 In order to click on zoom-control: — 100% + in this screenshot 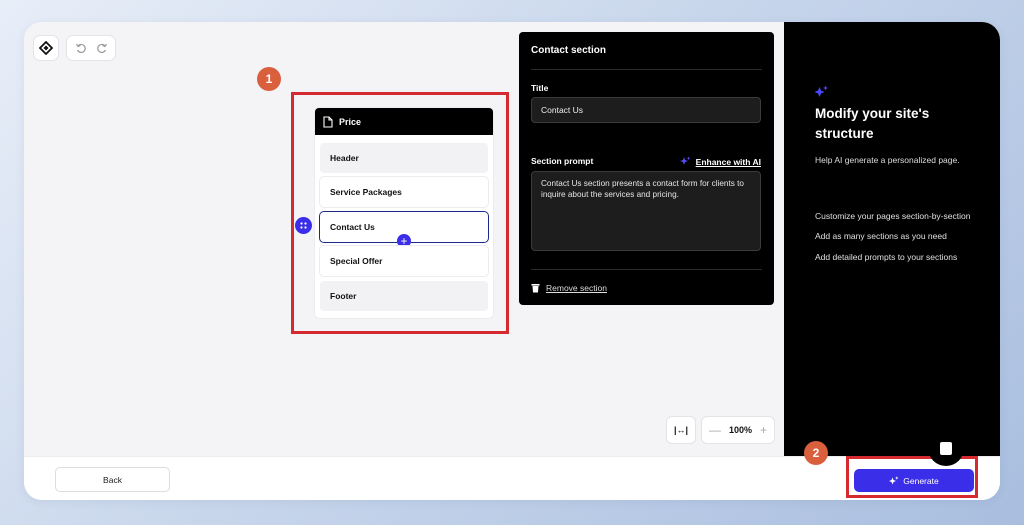, I will do `click(738, 430)`.